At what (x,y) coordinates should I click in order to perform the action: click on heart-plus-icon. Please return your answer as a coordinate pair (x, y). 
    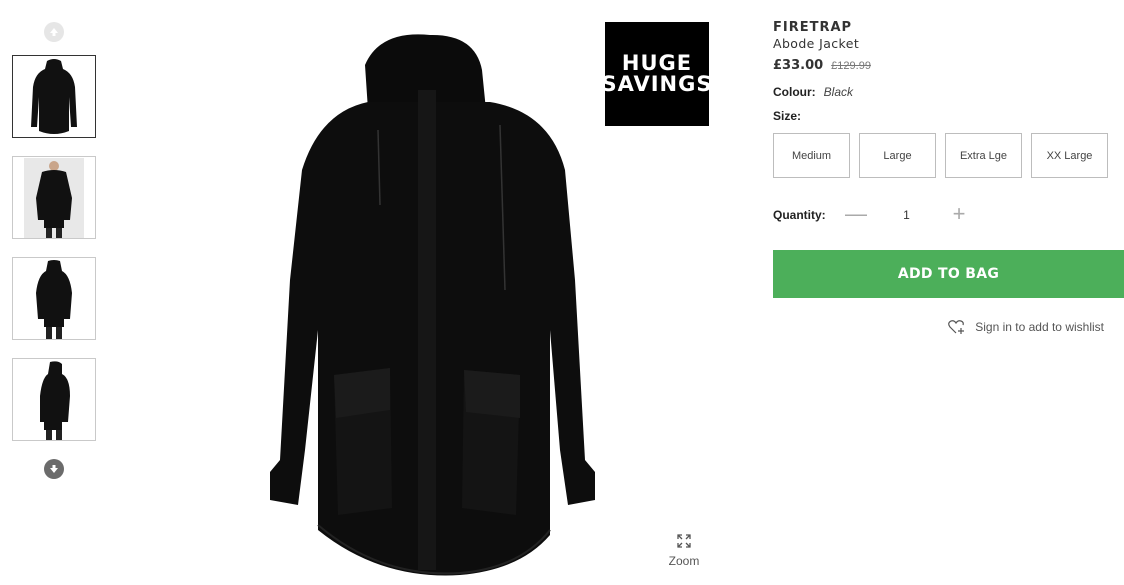
    Looking at the image, I should click on (956, 327).